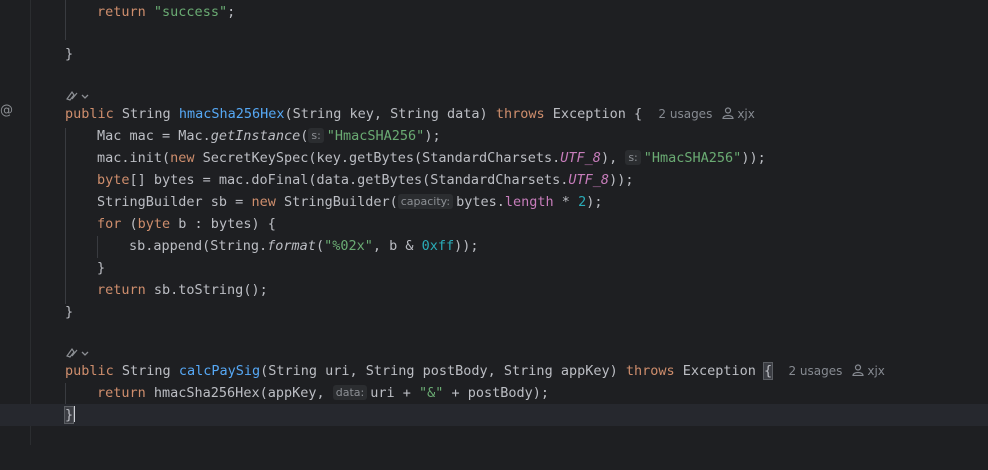  I want to click on matched-brace: }, so click(69, 415).